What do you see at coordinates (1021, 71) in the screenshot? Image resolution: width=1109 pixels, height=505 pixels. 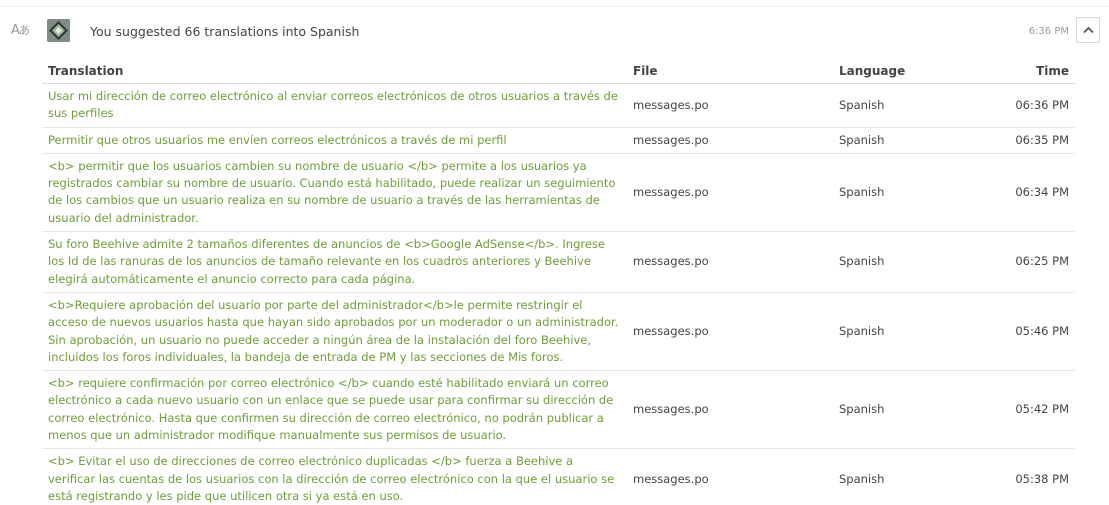 I see `column-header-time: Time` at bounding box center [1021, 71].